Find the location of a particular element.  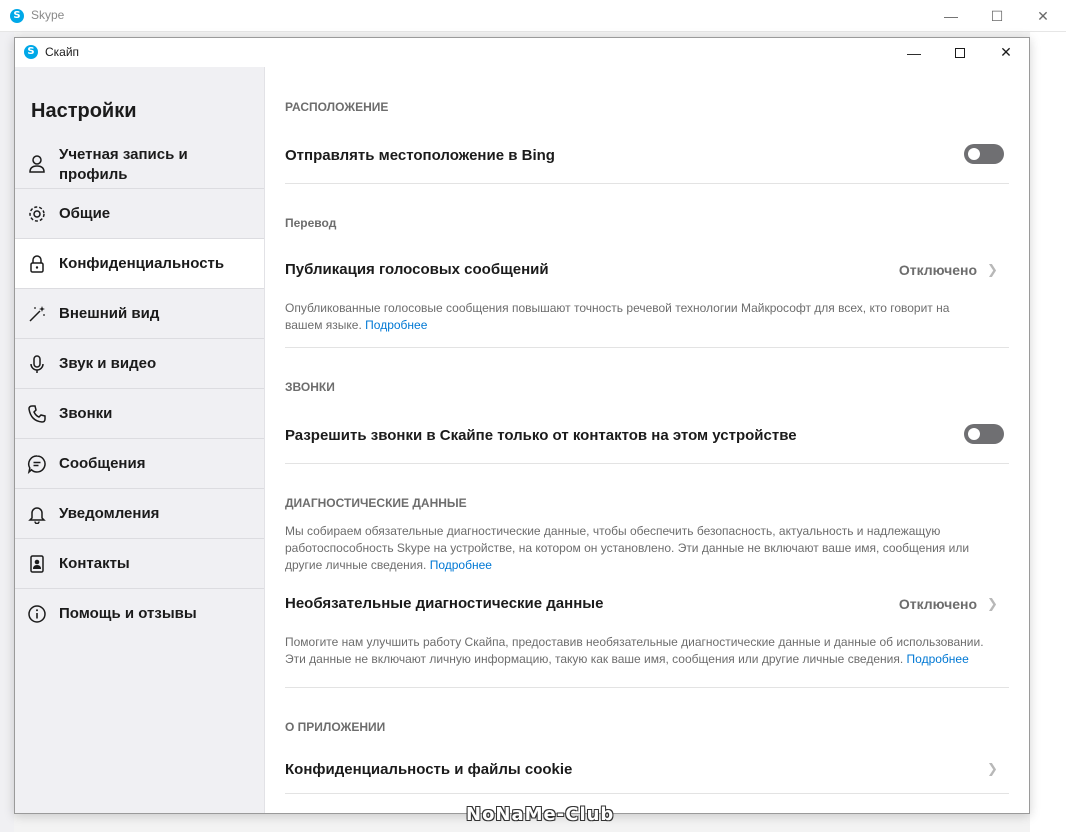

phone-icon is located at coordinates (37, 414).